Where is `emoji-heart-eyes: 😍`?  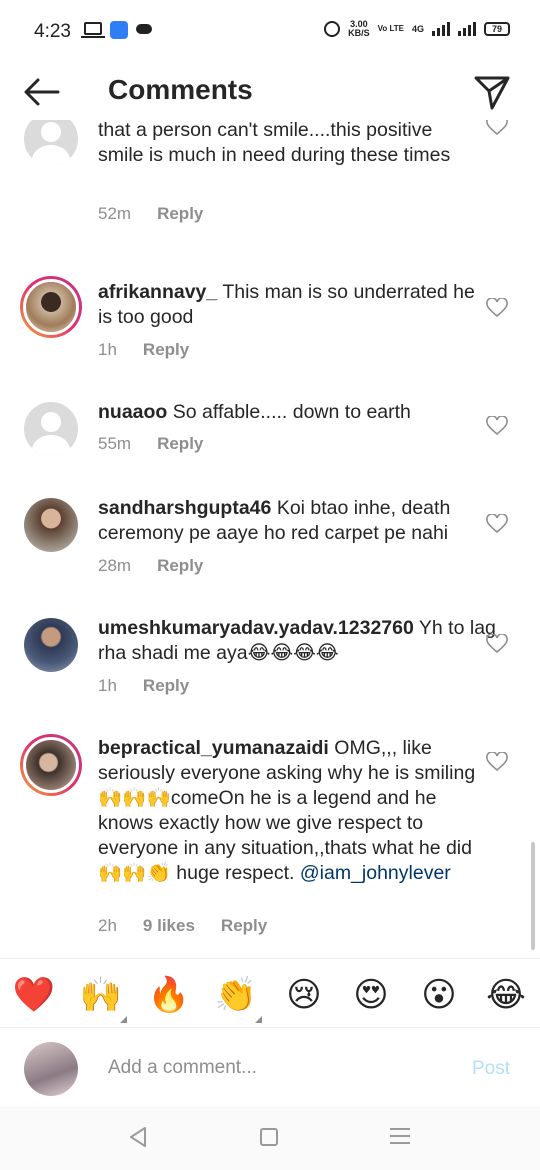 emoji-heart-eyes: 😍 is located at coordinates (371, 995).